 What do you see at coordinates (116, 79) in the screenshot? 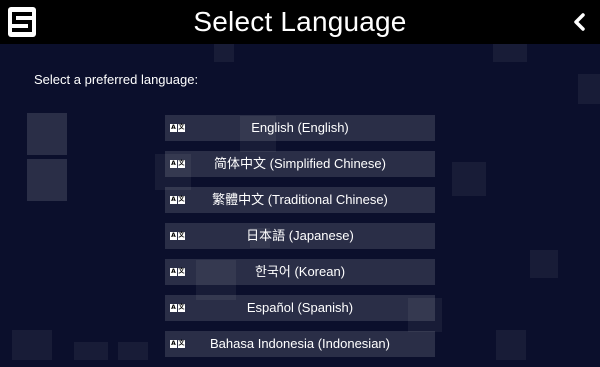
I see `language-prompt: Select a preferred language:` at bounding box center [116, 79].